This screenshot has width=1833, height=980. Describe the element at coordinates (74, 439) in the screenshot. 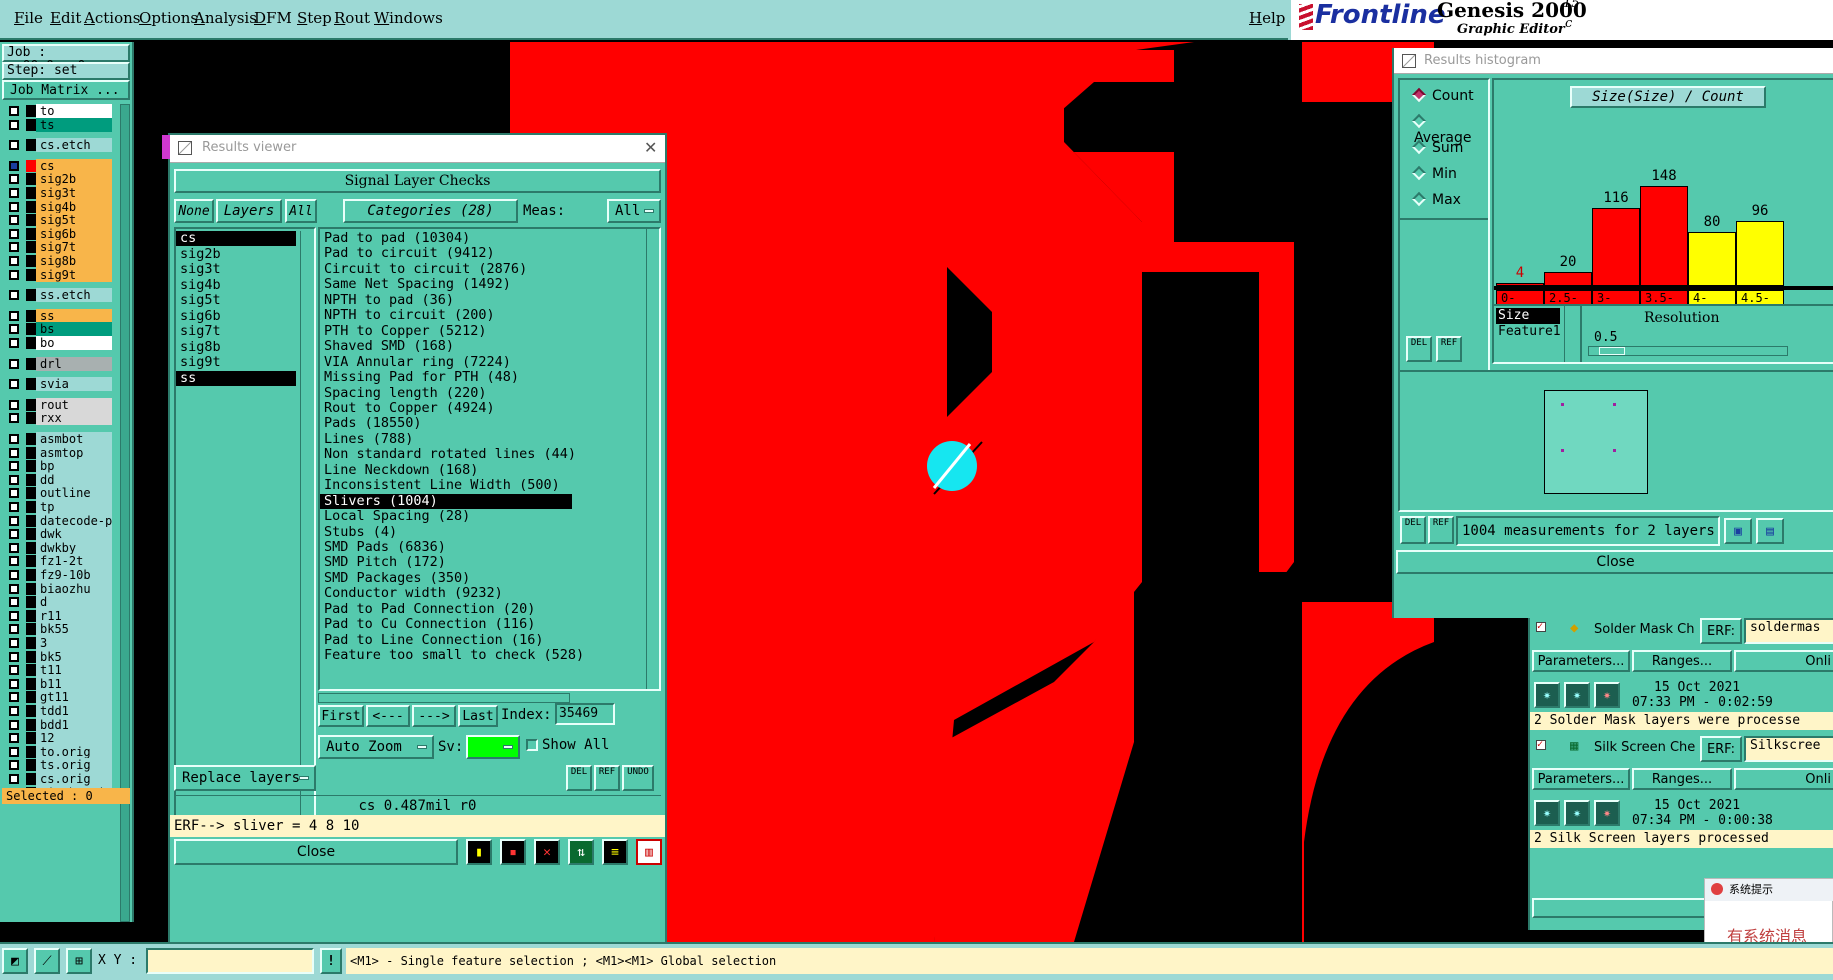

I see `layer-name: asmbot` at that location.